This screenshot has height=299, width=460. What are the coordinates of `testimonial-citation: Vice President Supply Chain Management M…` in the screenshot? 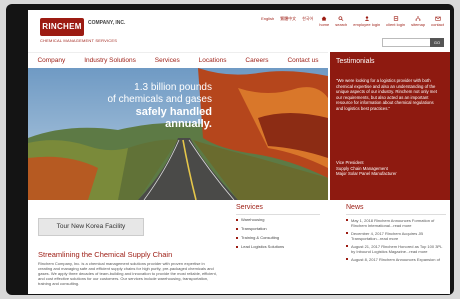 It's located at (366, 168).